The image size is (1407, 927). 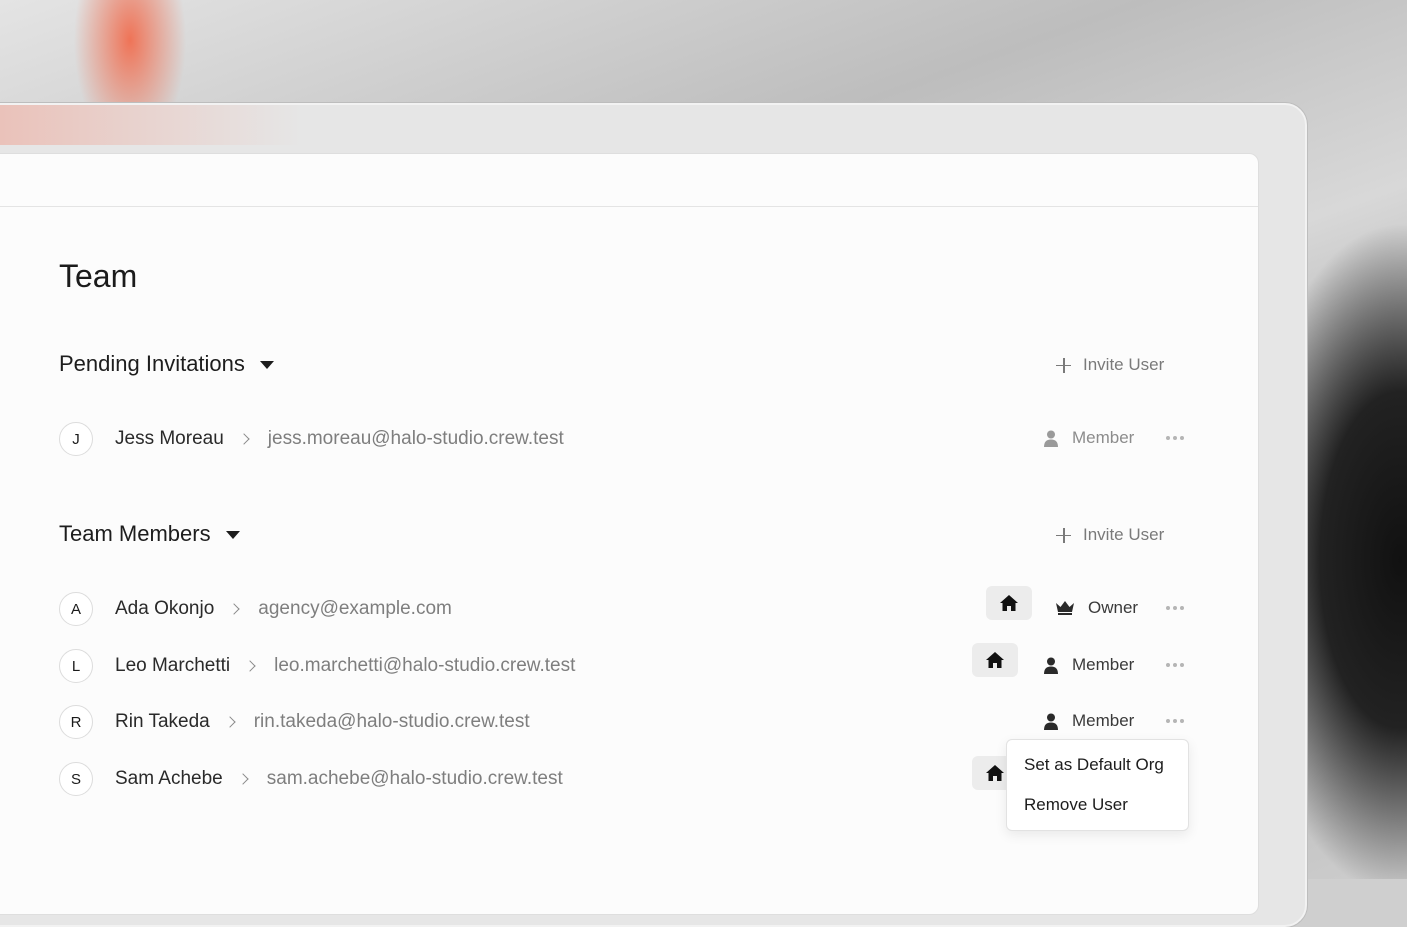 I want to click on member-email: leo.marchetti@halo-studio.crew.test, so click(x=425, y=665).